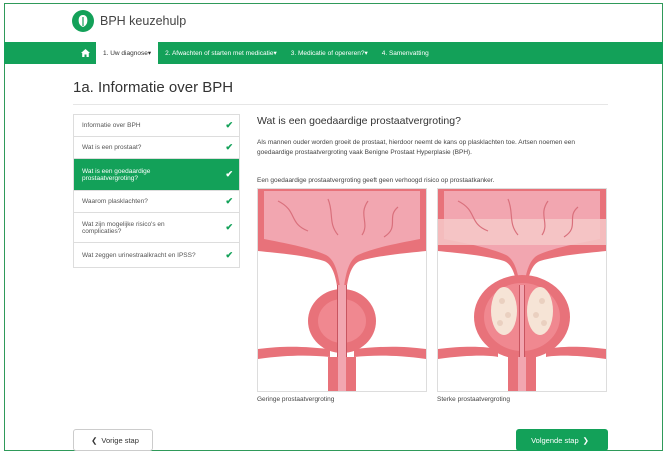 This screenshot has width=669, height=456. What do you see at coordinates (83, 21) in the screenshot?
I see `logo-icon` at bounding box center [83, 21].